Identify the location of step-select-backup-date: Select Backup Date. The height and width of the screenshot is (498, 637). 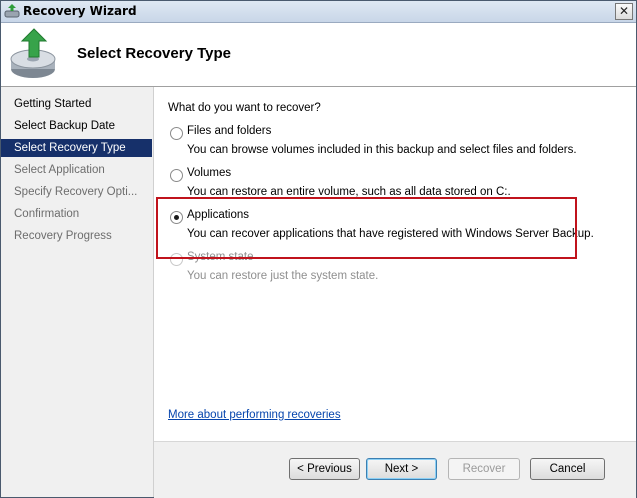
(76, 126).